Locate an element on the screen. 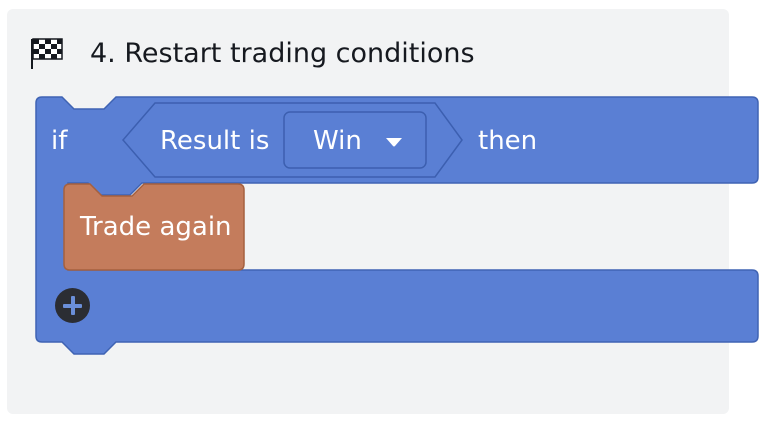  if-label: if is located at coordinates (59, 141).